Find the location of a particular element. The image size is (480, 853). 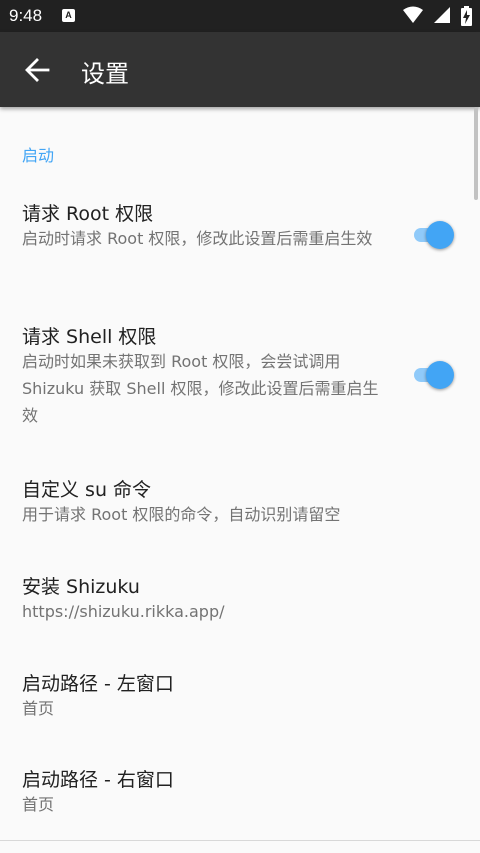

setting-summary: https://shizuku.rikka.app/ is located at coordinates (123, 611).